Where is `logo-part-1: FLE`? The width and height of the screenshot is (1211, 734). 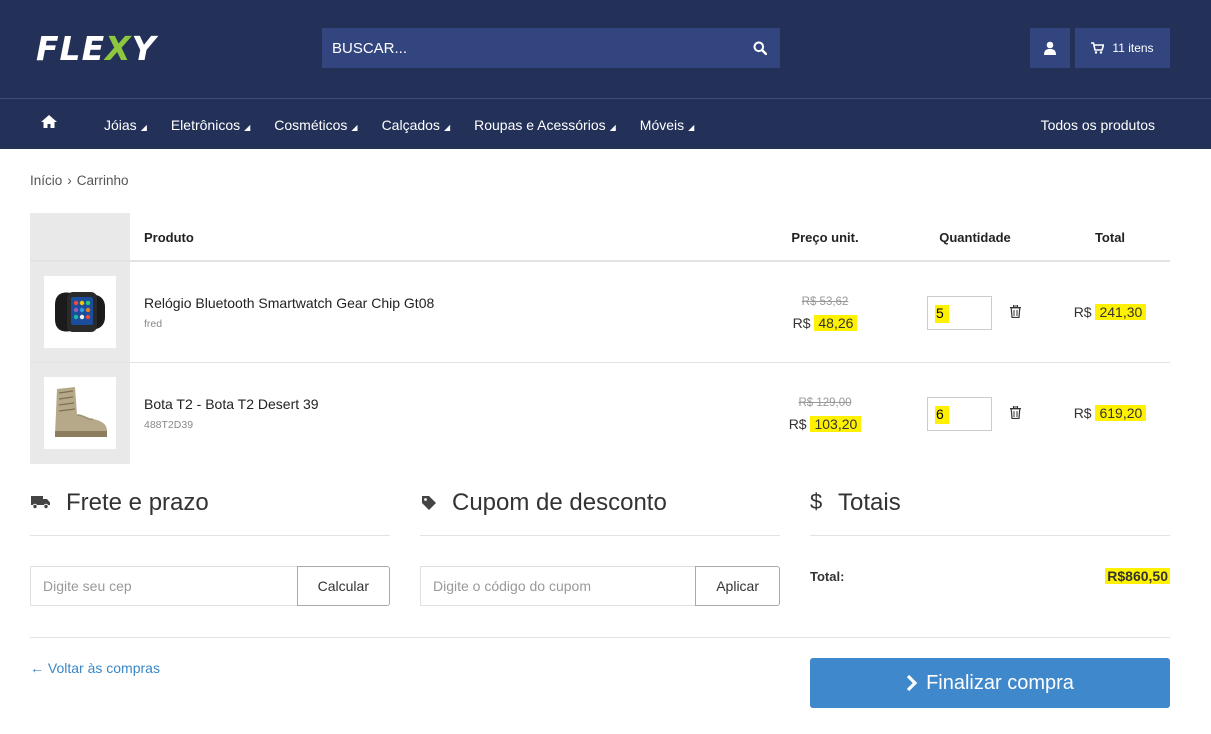 logo-part-1: FLE is located at coordinates (71, 48).